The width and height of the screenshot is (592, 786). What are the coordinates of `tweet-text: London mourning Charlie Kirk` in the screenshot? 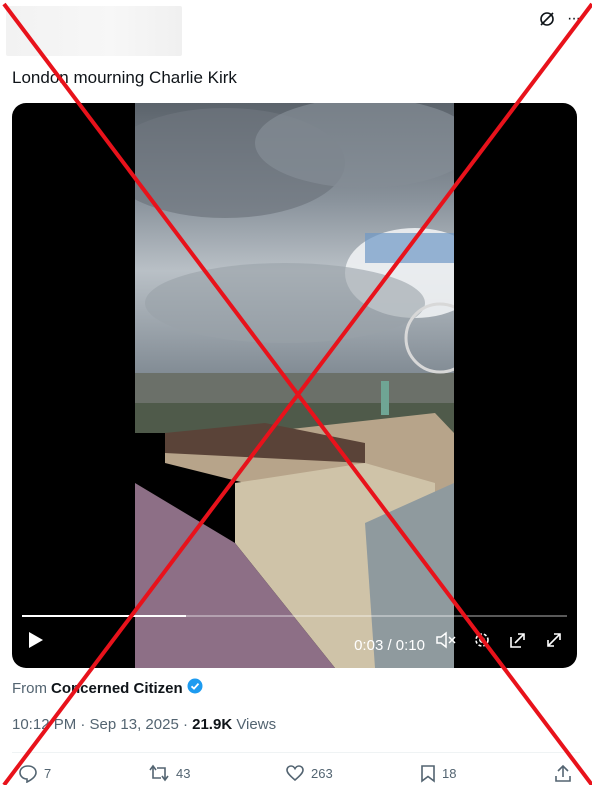 It's located at (124, 77).